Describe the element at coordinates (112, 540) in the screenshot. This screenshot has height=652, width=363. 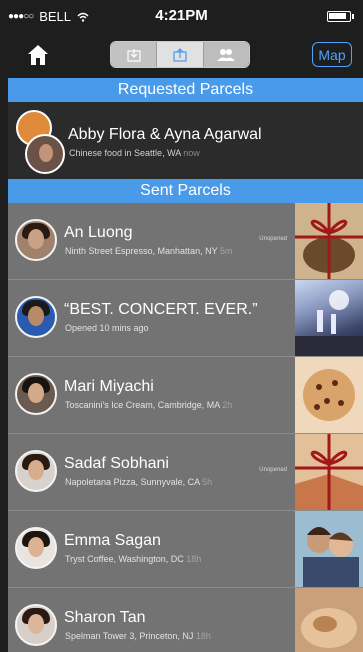
I see `recipient-name: Emma Sagan` at that location.